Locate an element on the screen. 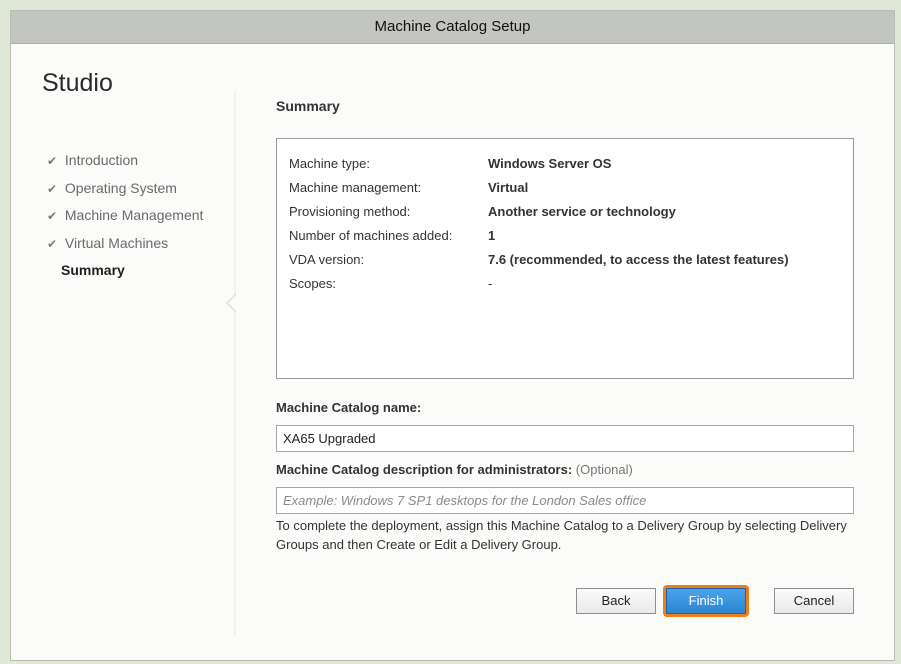  page-title: Summary is located at coordinates (308, 106).